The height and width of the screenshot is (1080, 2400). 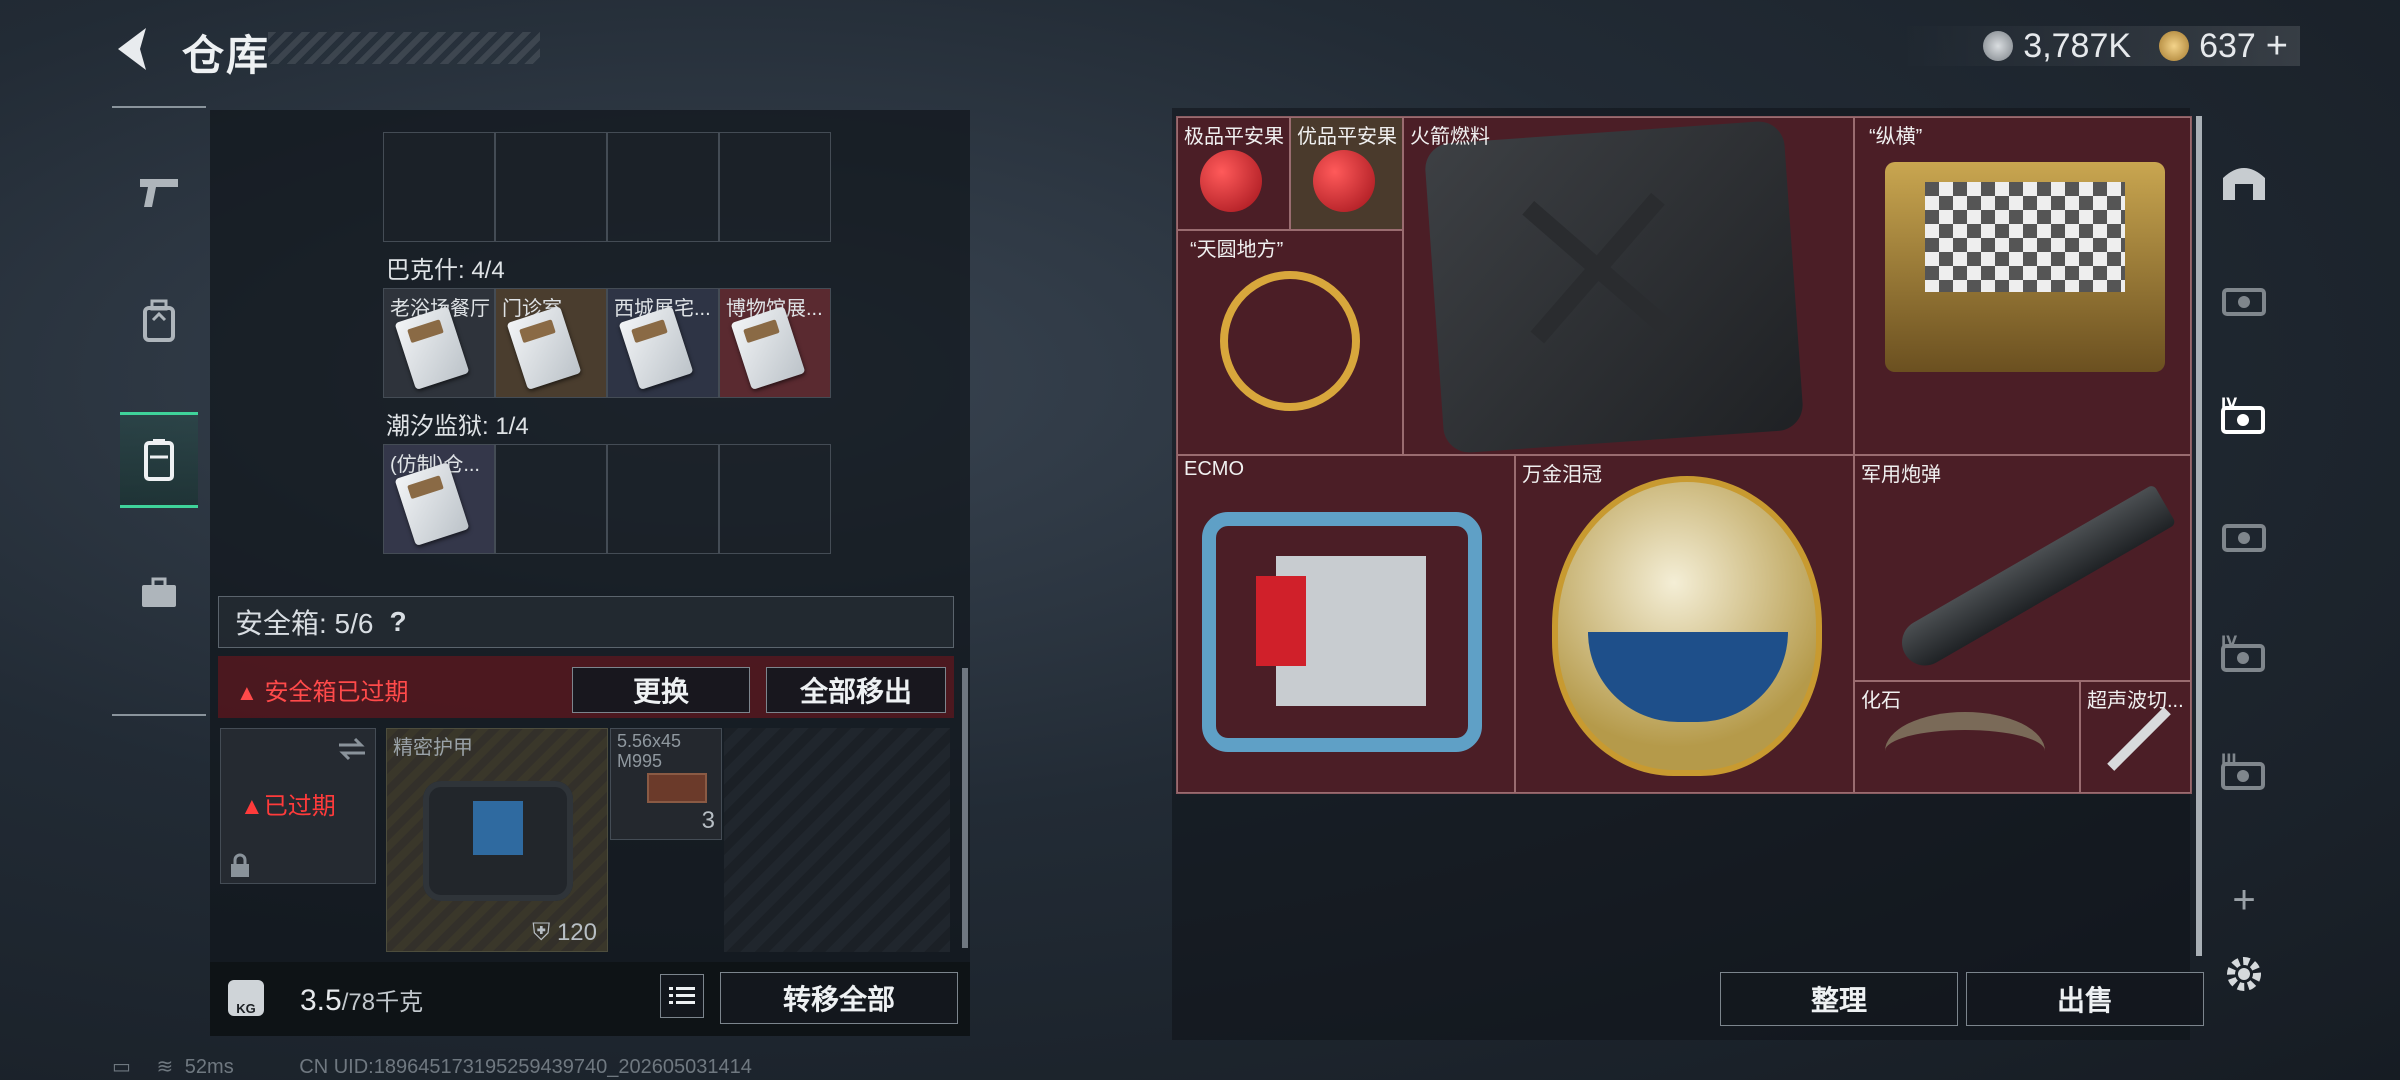 I want to click on missile-image, so click(x=2035, y=579).